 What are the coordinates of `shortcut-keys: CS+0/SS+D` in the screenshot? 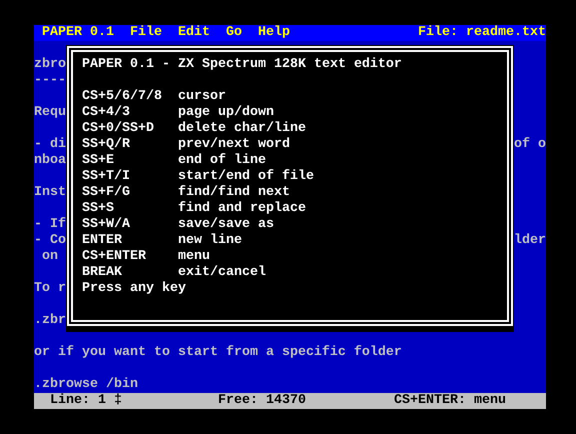 It's located at (130, 129).